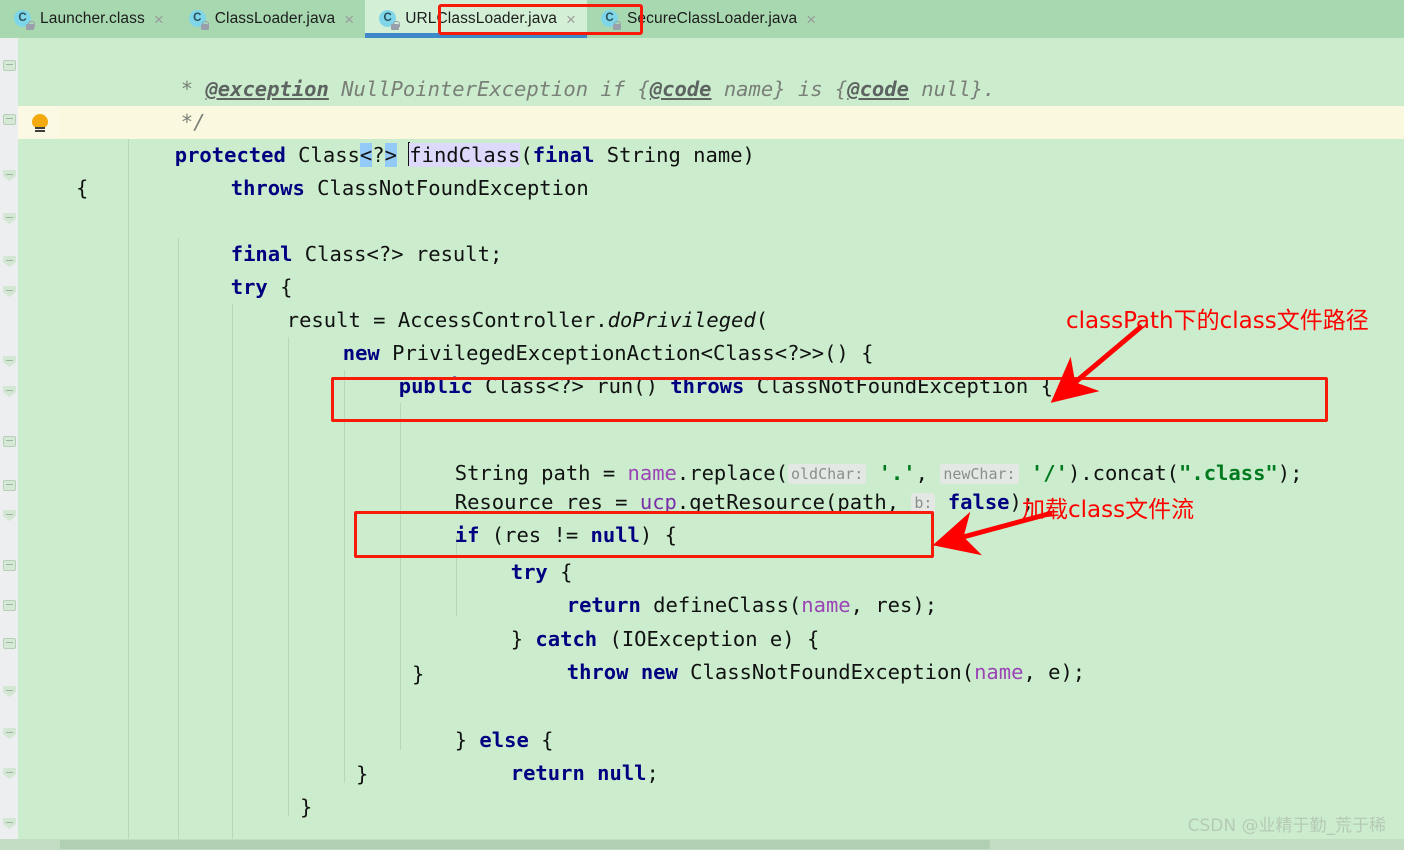 The width and height of the screenshot is (1404, 850). What do you see at coordinates (829, 399) in the screenshot?
I see `annotation-box-string-path` at bounding box center [829, 399].